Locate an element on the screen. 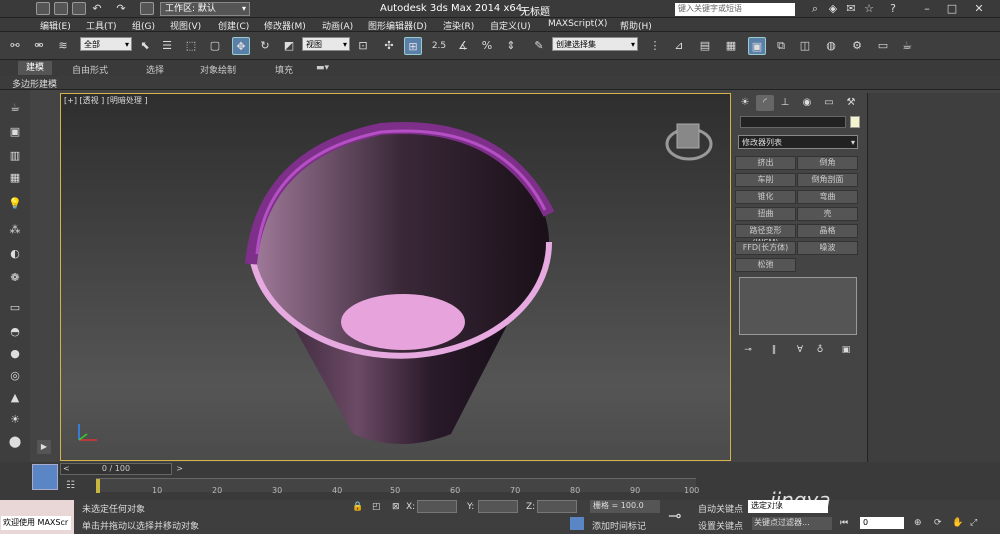 This screenshot has width=1000, height=534. maximize-icon: □ is located at coordinates (952, 9).